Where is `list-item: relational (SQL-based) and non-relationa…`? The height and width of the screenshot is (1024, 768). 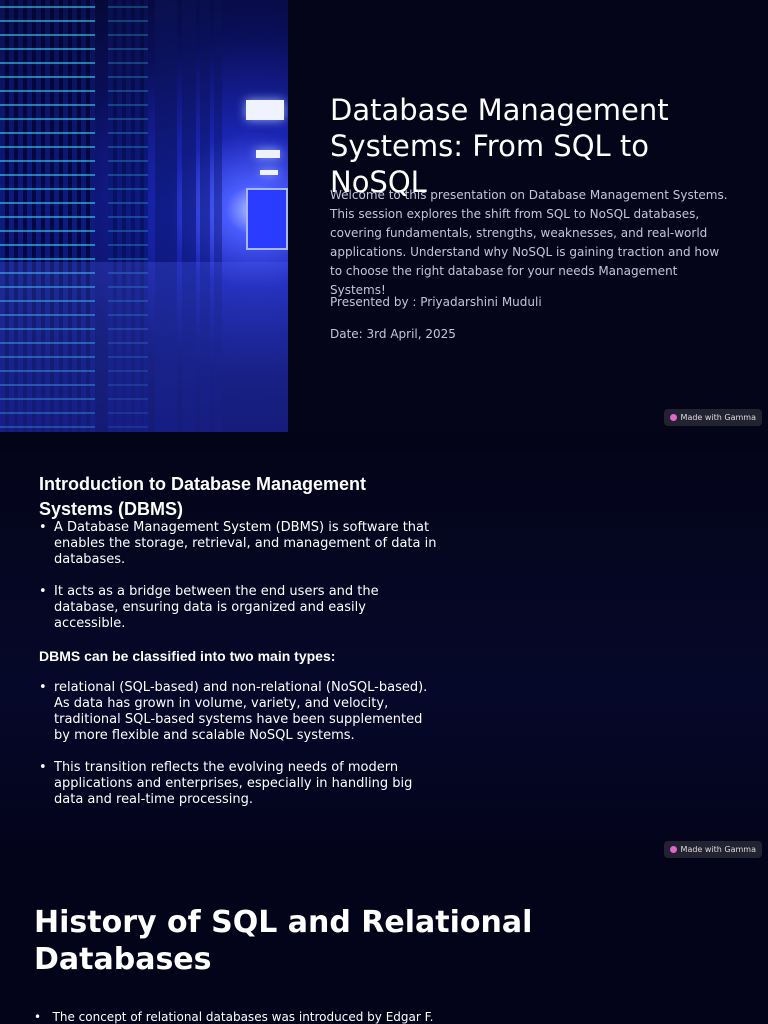
list-item: relational (SQL-based) and non-relationa… is located at coordinates (239, 712).